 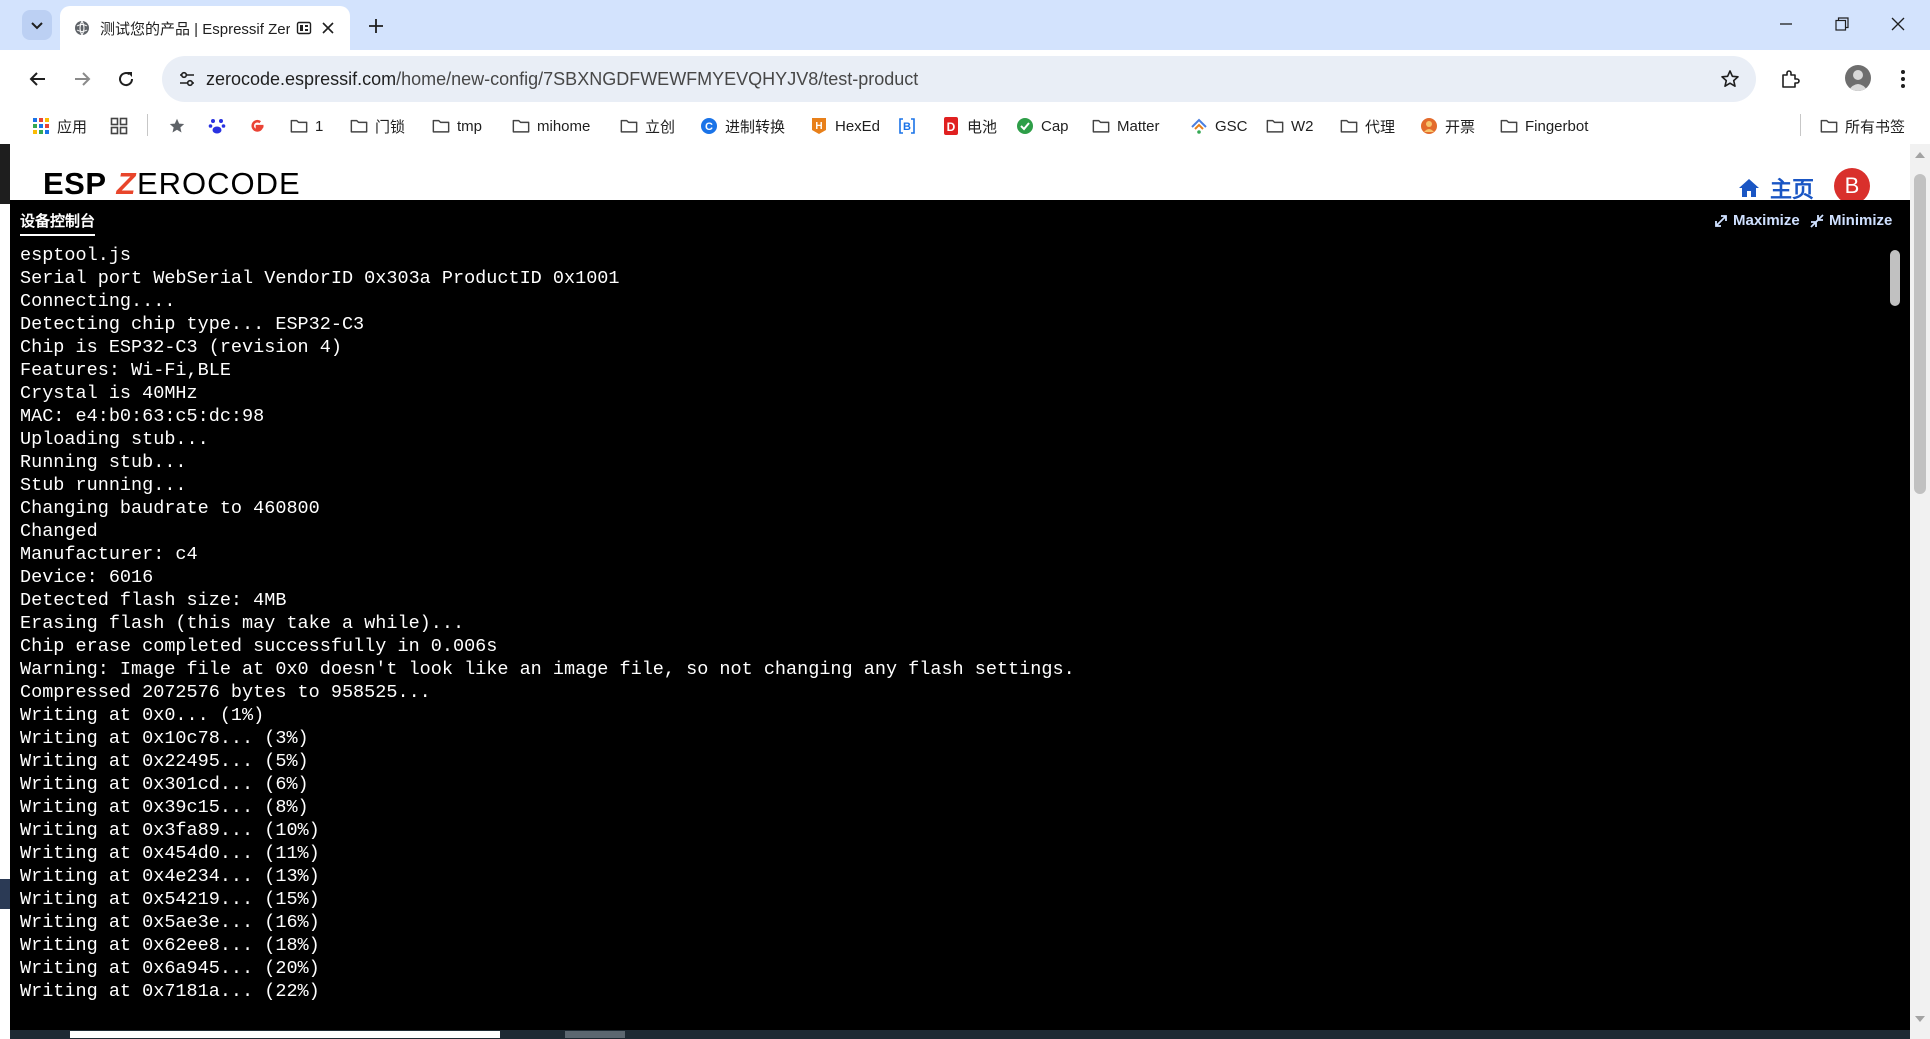 I want to click on profile-avatar, so click(x=1858, y=78).